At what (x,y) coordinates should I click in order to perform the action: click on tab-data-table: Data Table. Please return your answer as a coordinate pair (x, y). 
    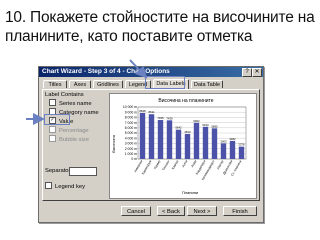
    Looking at the image, I should click on (207, 84).